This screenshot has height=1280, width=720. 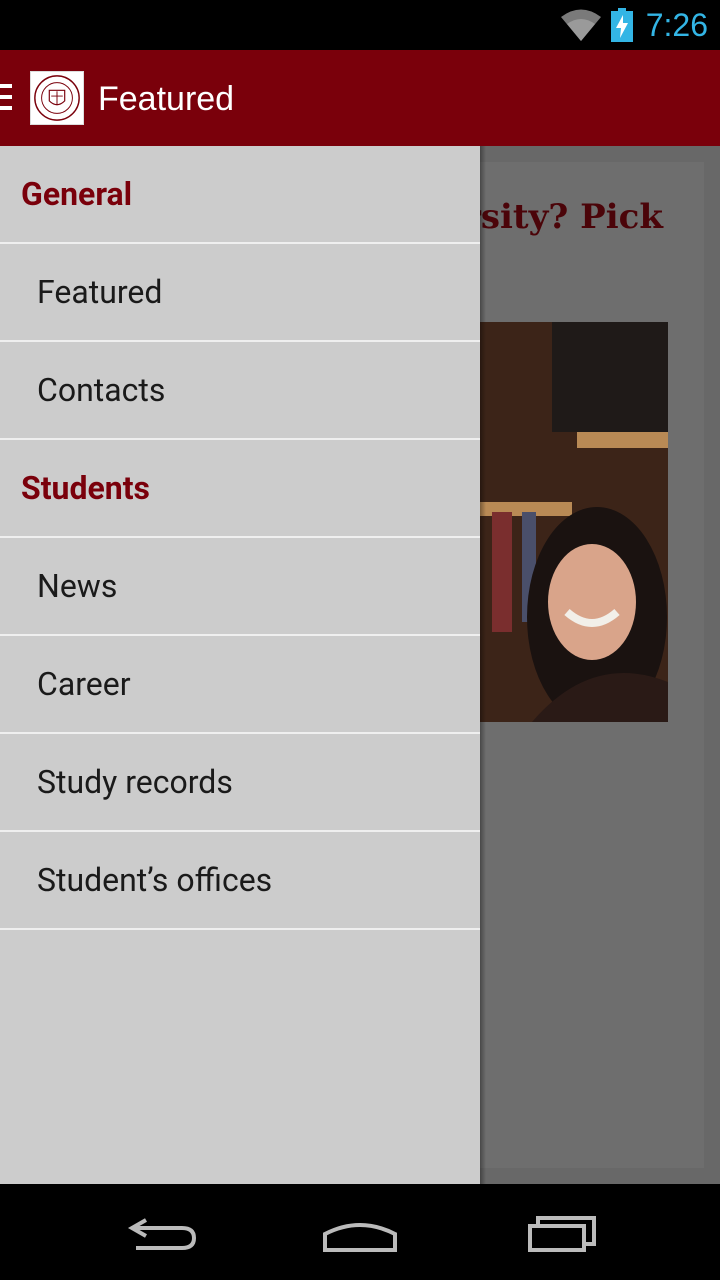 What do you see at coordinates (581, 25) in the screenshot?
I see `wifi-icon` at bounding box center [581, 25].